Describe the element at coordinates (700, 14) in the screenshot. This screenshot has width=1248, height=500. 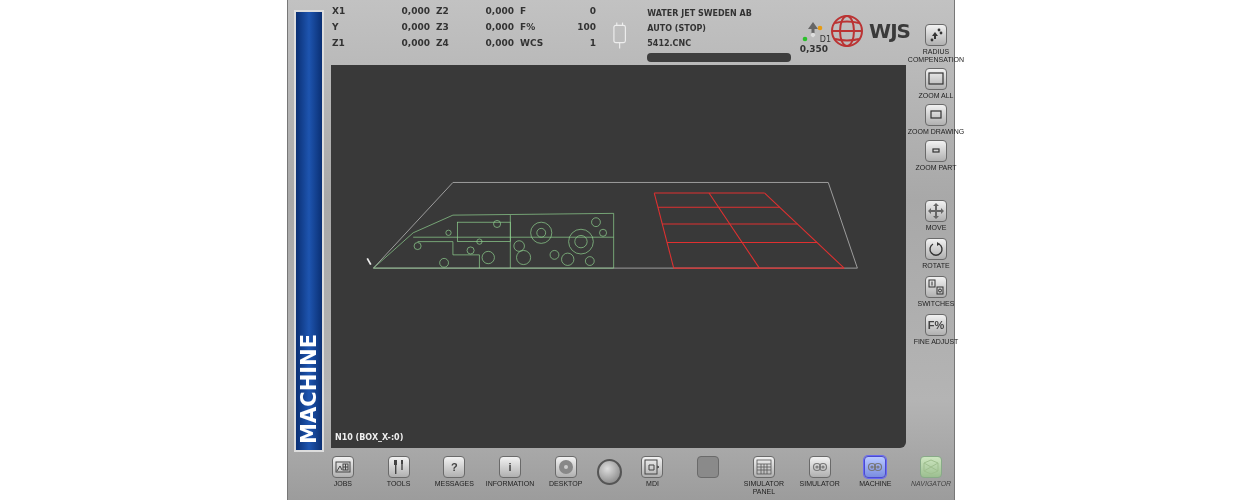
I see `company-name: WATER JET SWEDEN AB` at that location.